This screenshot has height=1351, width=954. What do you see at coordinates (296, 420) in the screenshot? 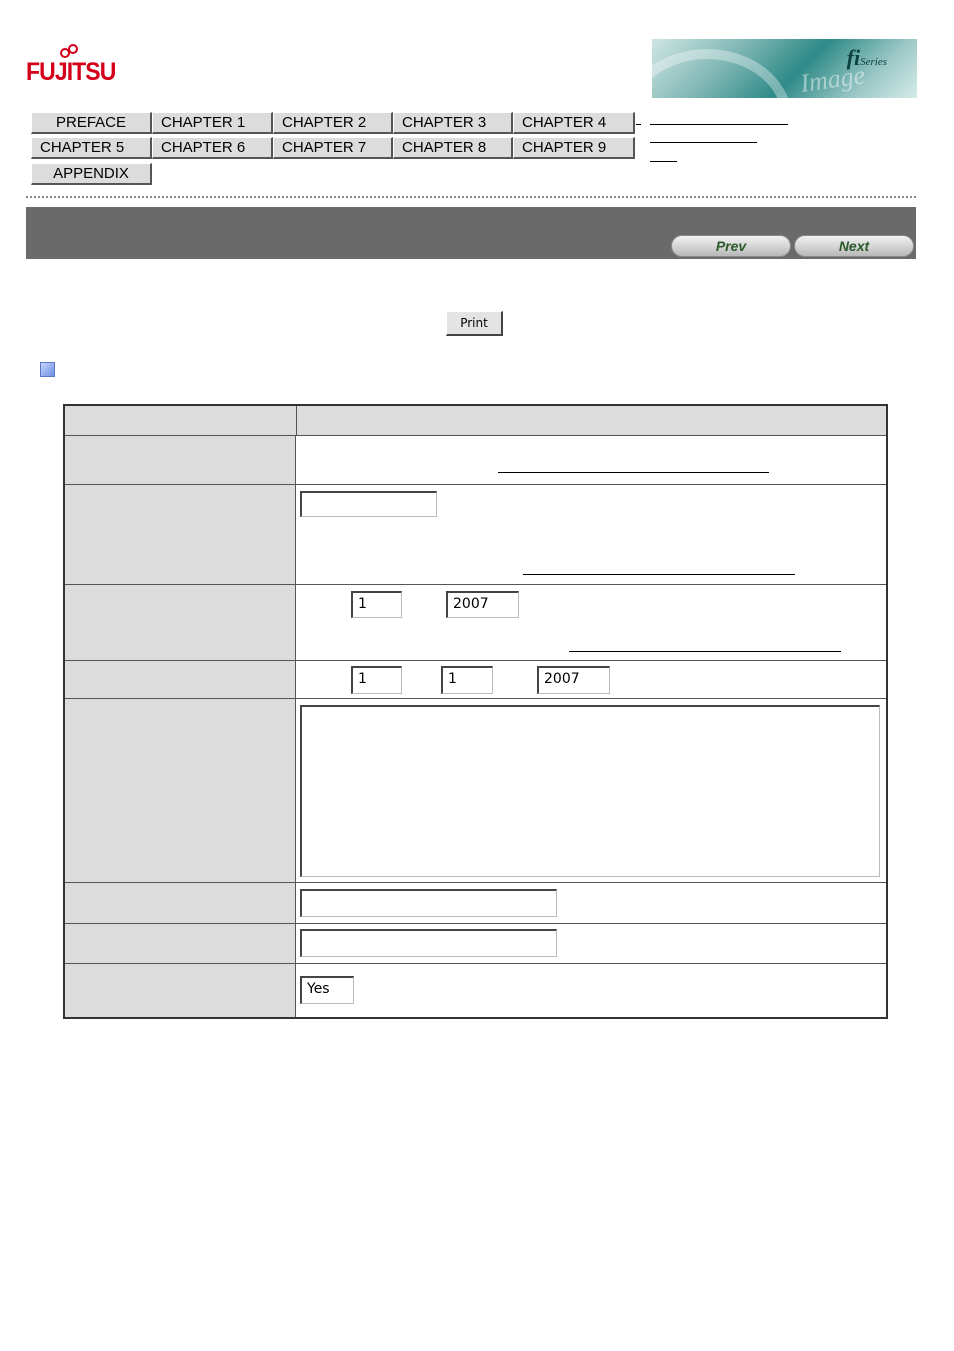
I see `header-divider` at bounding box center [296, 420].